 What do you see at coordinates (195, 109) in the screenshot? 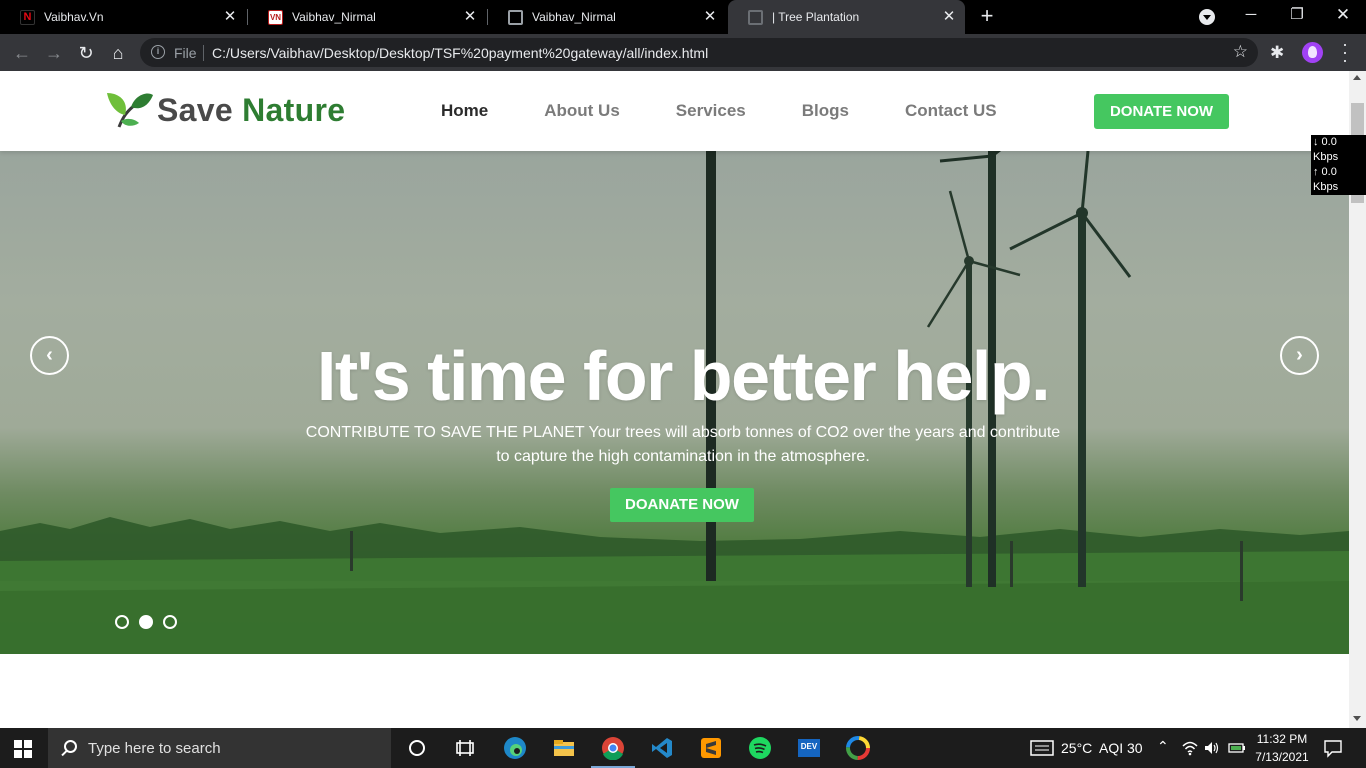
I see `logo-word-save: Save` at bounding box center [195, 109].